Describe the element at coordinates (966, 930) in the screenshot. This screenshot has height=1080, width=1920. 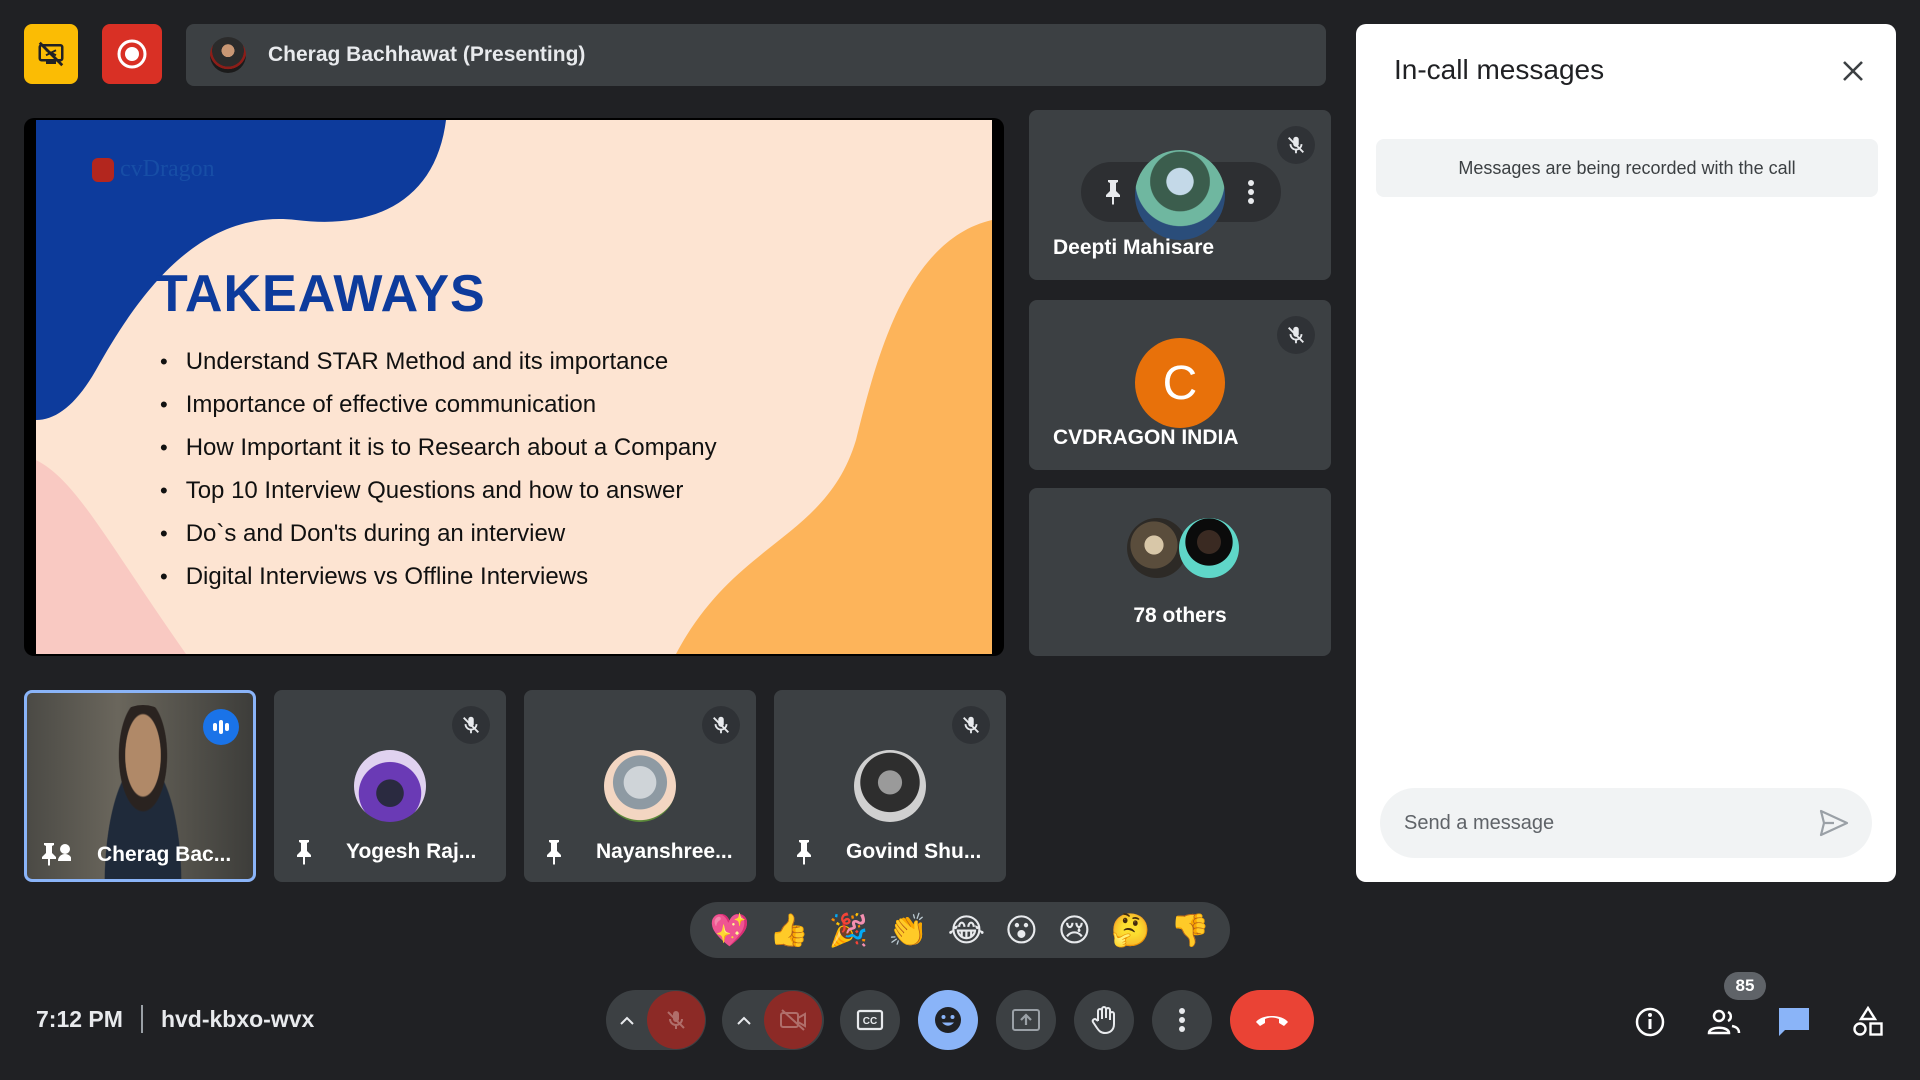
I see `reaction-laugh: 😂` at that location.